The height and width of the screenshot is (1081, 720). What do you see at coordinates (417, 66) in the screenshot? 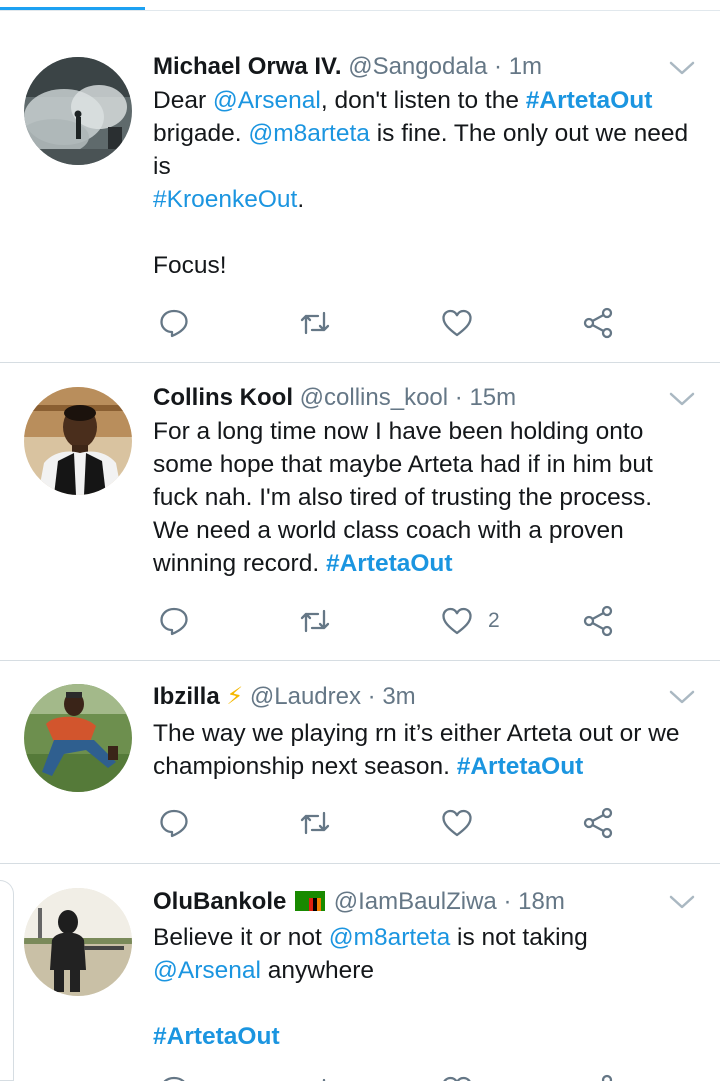
I see `author-handle: @Sangodala` at bounding box center [417, 66].